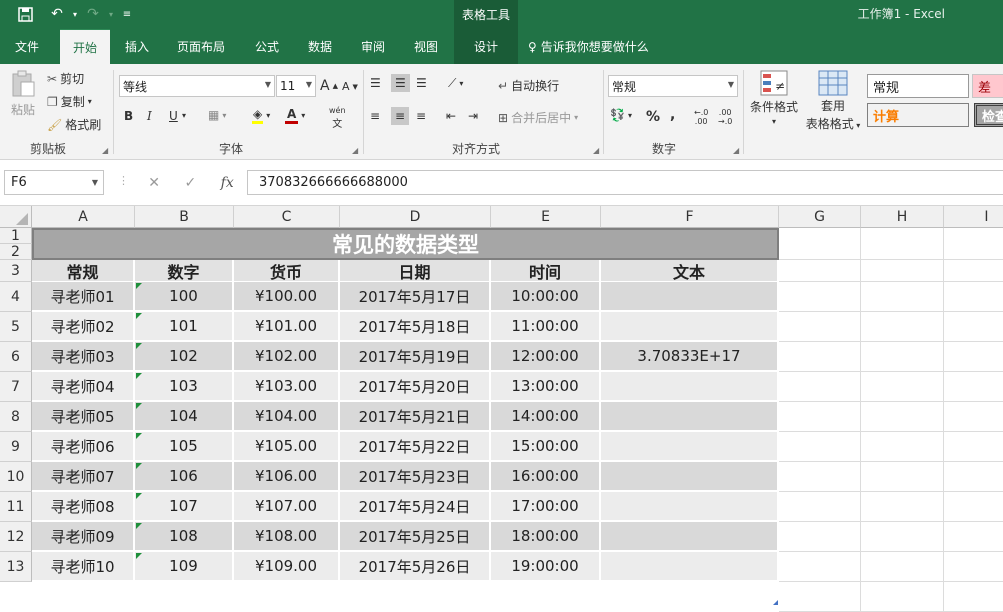  Describe the element at coordinates (105, 150) in the screenshot. I see `clipboard-launcher-icon: ◢` at that location.